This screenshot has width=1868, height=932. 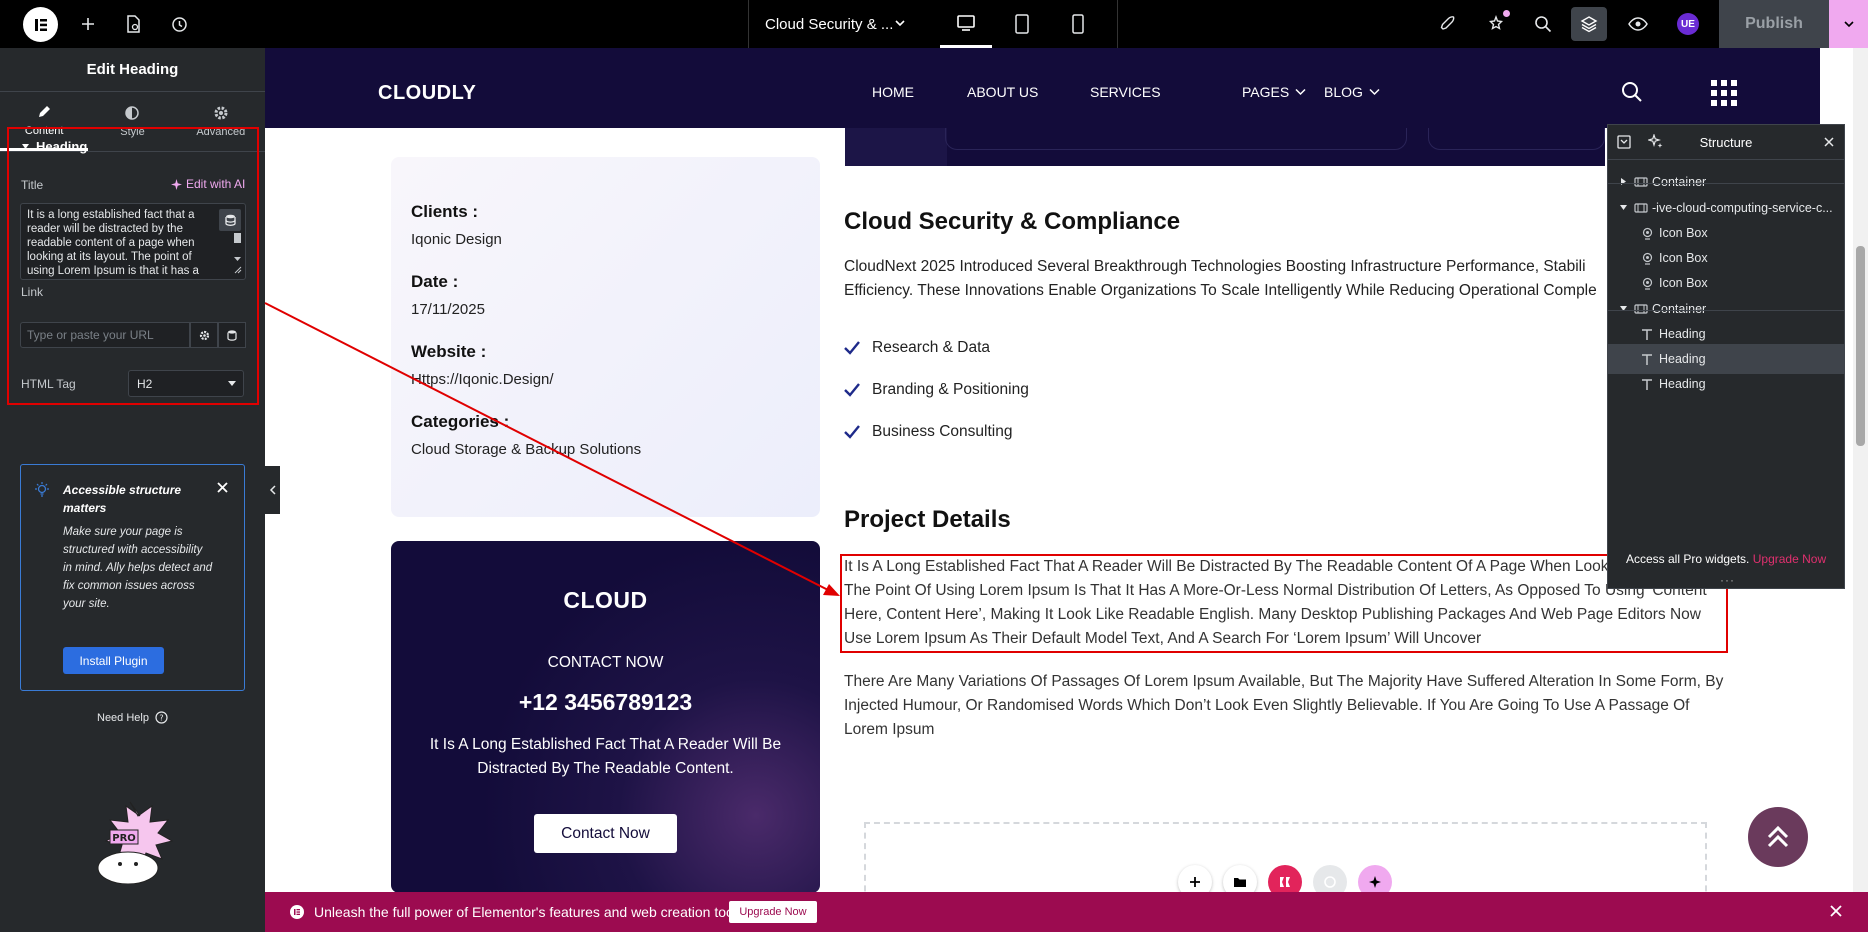 I want to click on selected-widget-outline, so click(x=1284, y=603).